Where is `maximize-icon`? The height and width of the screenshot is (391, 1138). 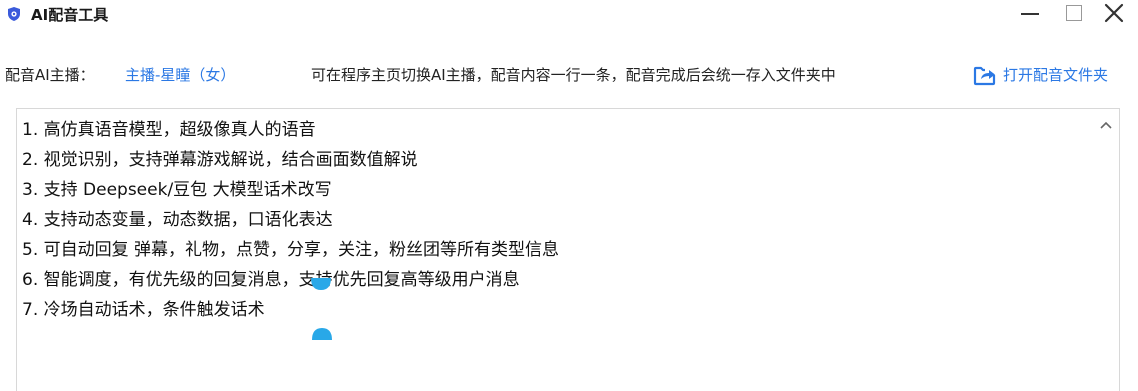
maximize-icon is located at coordinates (1074, 15).